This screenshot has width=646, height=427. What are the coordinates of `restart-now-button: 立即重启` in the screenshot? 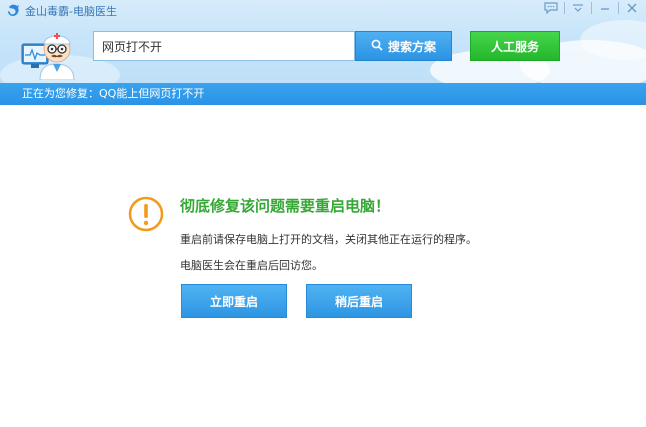 It's located at (234, 301).